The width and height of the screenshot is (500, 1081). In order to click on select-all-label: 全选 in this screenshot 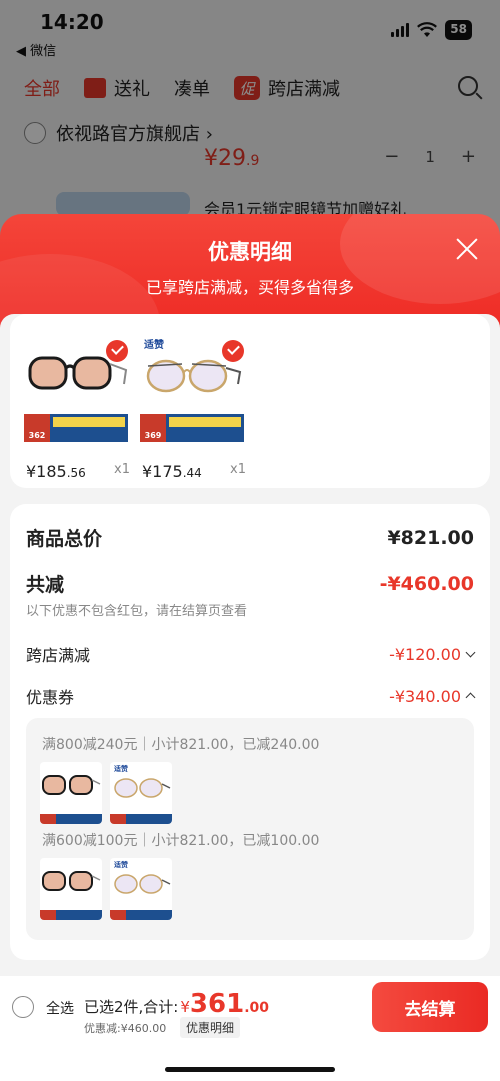, I will do `click(60, 1008)`.